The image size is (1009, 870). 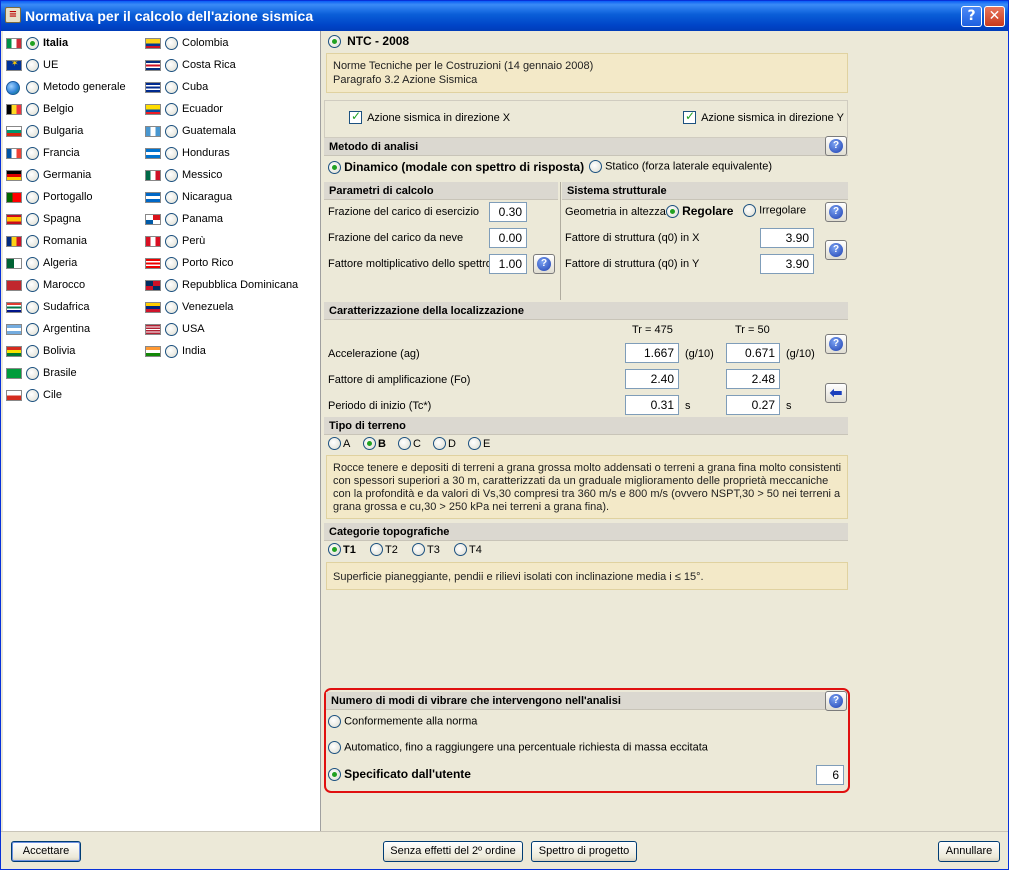 What do you see at coordinates (680, 166) in the screenshot?
I see `method-static-option: Statico (forza laterale equivalente)` at bounding box center [680, 166].